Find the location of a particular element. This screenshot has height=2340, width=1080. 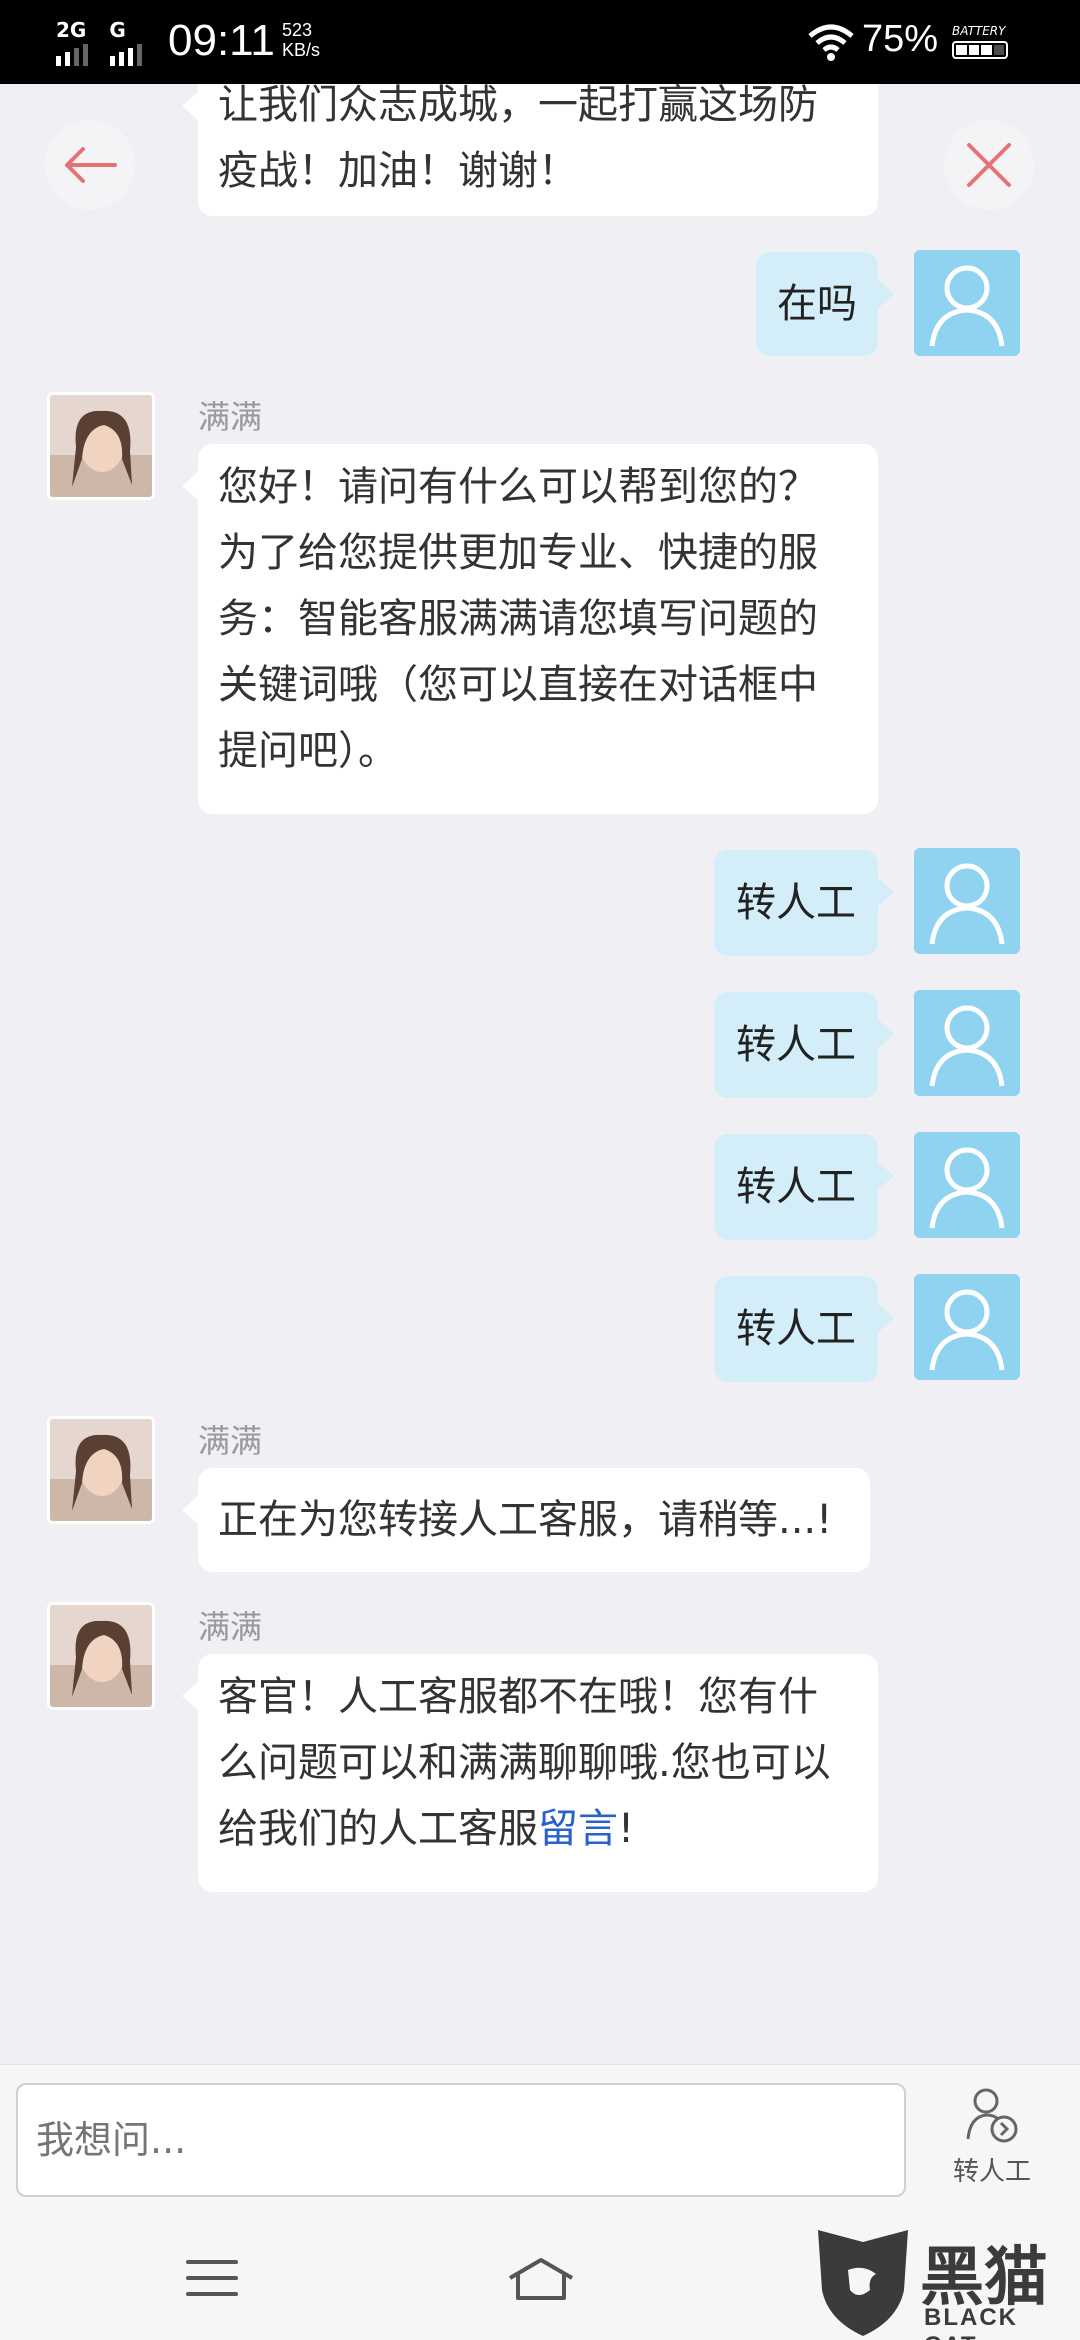

transfer-label: 转人工 is located at coordinates (991, 2172).